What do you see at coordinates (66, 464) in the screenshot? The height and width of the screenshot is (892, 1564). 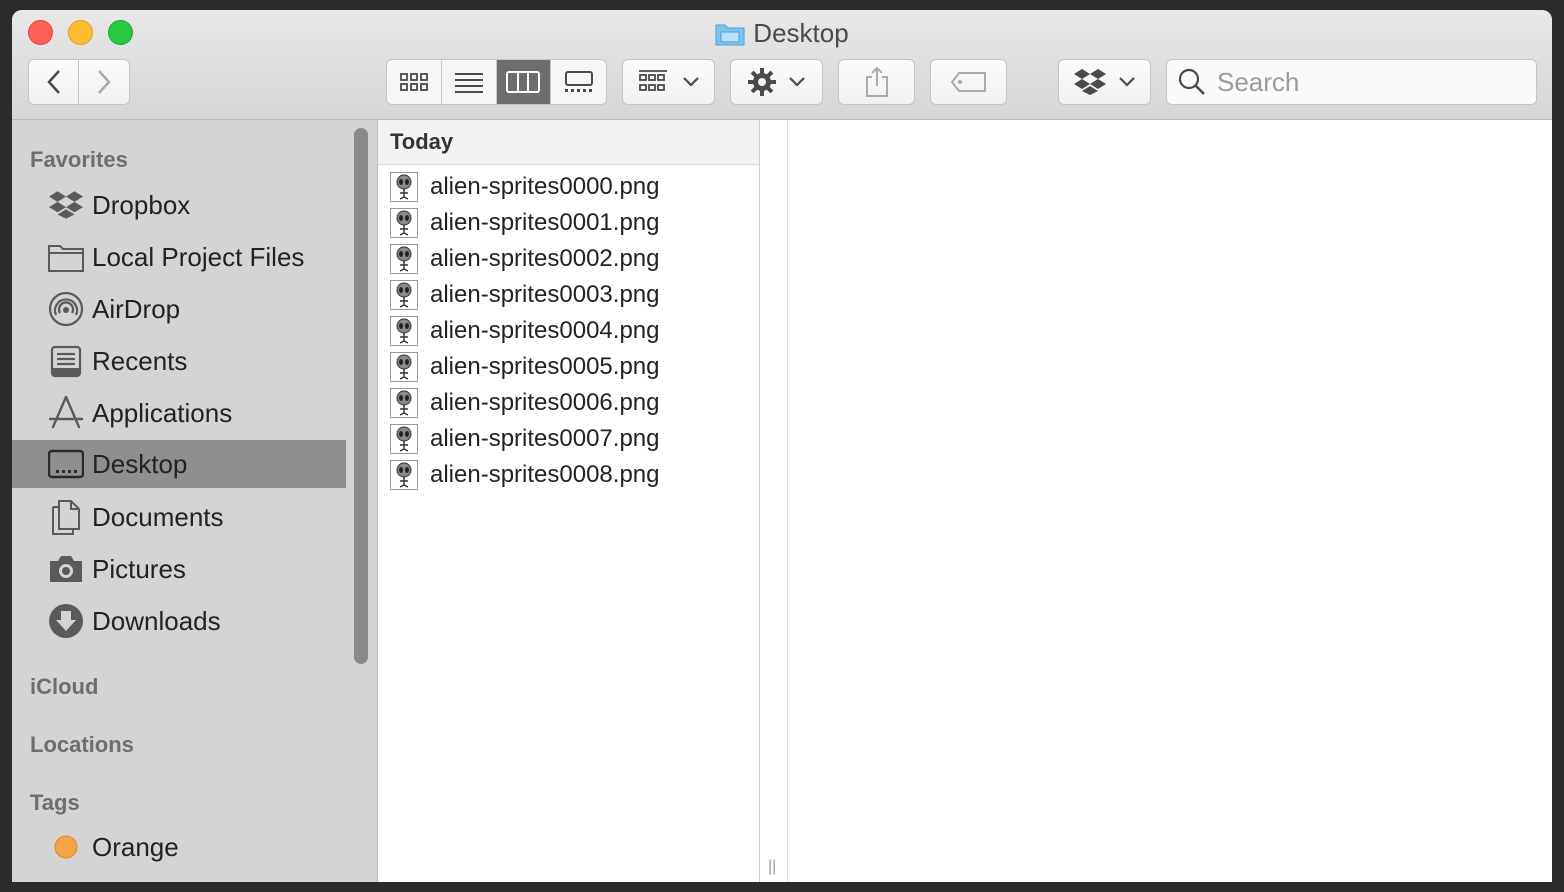 I see `desktop-icon` at bounding box center [66, 464].